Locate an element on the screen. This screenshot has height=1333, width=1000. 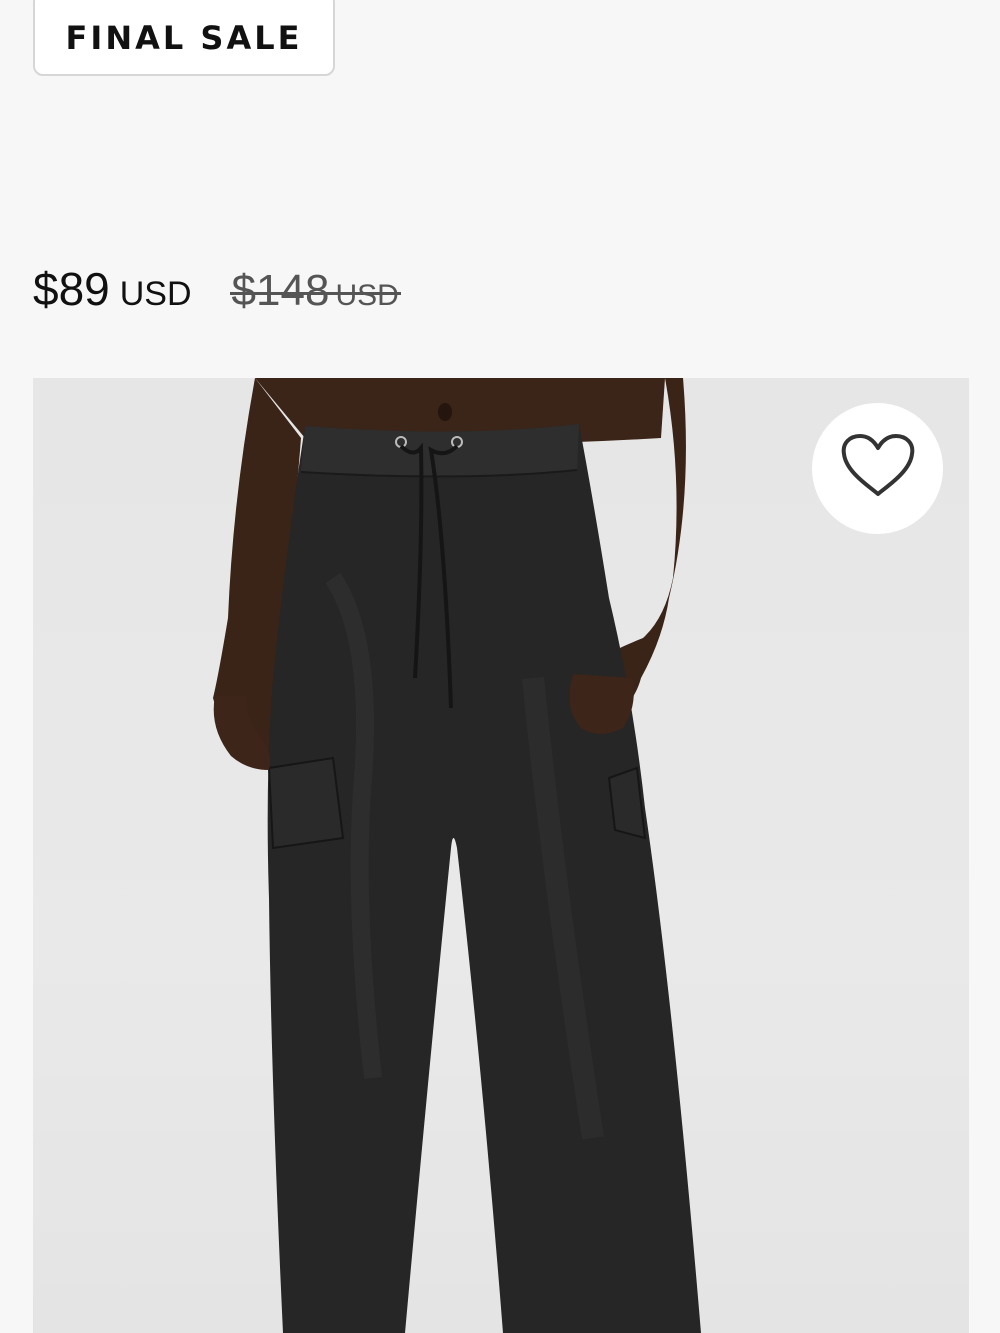
current-price-currency: USD is located at coordinates (155, 294).